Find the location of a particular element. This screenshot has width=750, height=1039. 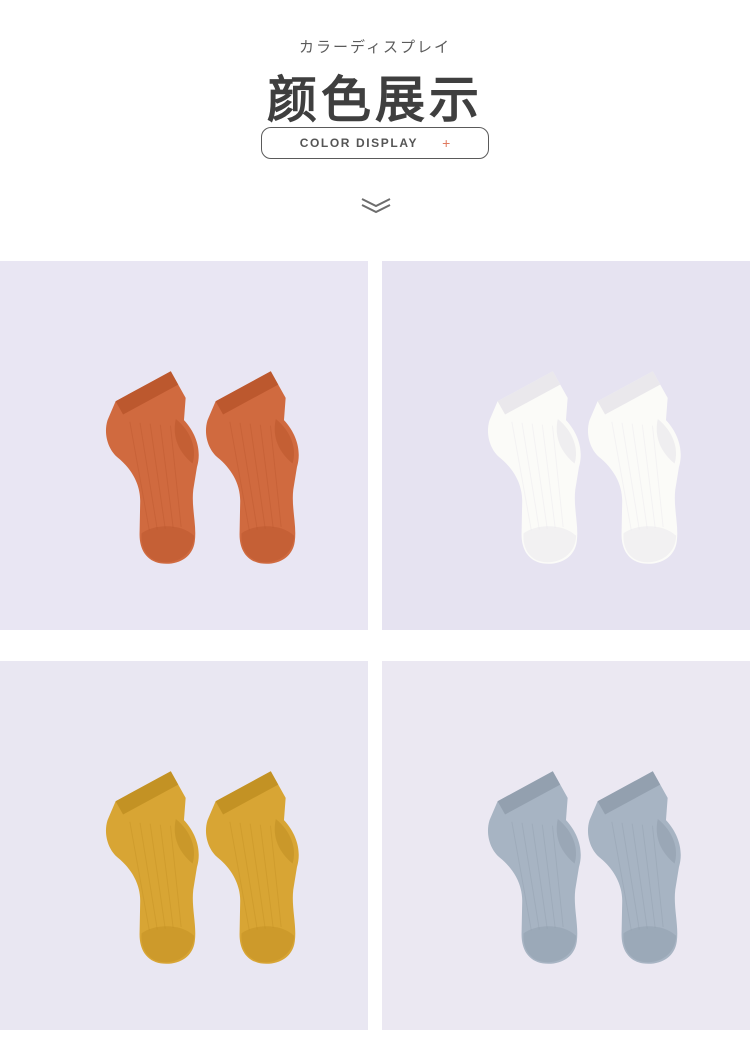

plus-icon: + is located at coordinates (446, 143).